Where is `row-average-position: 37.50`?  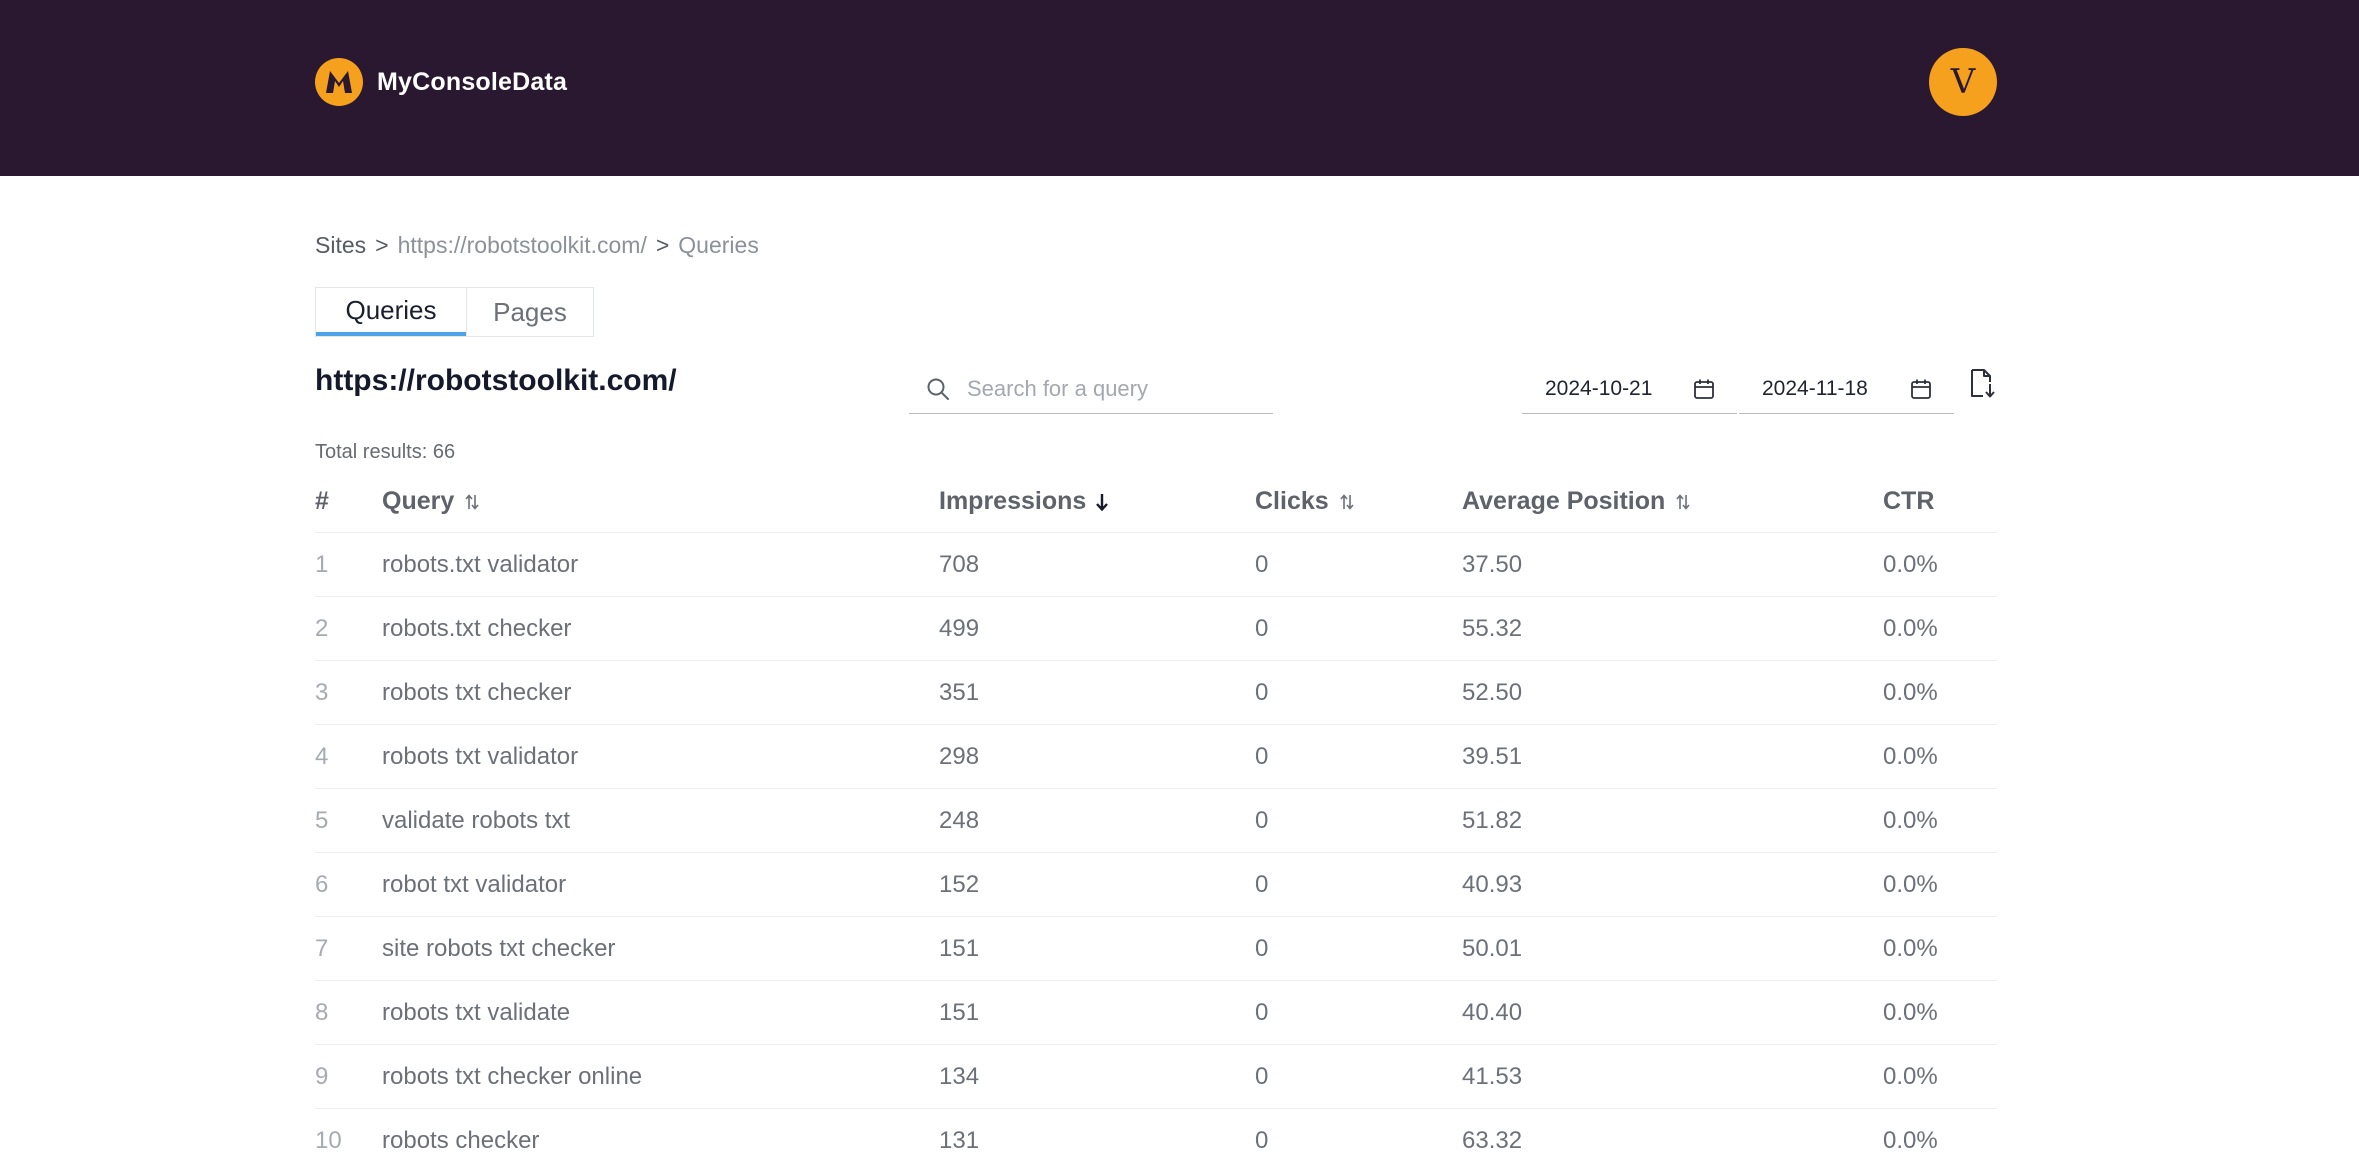 row-average-position: 37.50 is located at coordinates (1492, 564).